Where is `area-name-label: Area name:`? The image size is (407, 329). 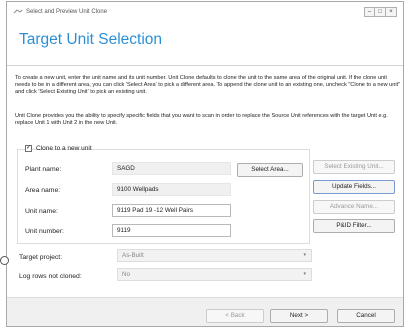
area-name-label: Area name: is located at coordinates (43, 190).